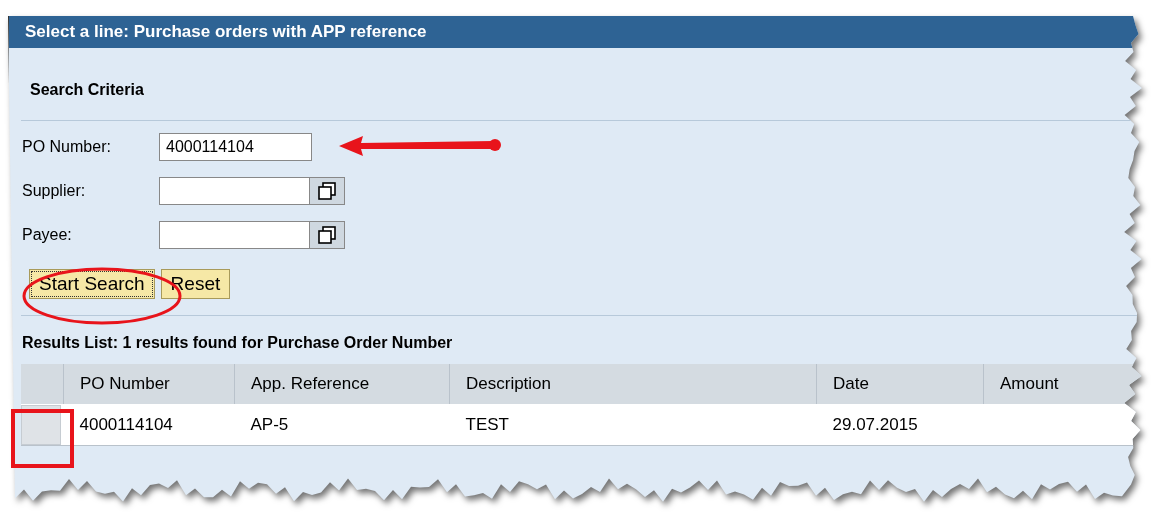 The width and height of the screenshot is (1151, 531). Describe the element at coordinates (875, 424) in the screenshot. I see `table-cell: 29.07.2015` at that location.